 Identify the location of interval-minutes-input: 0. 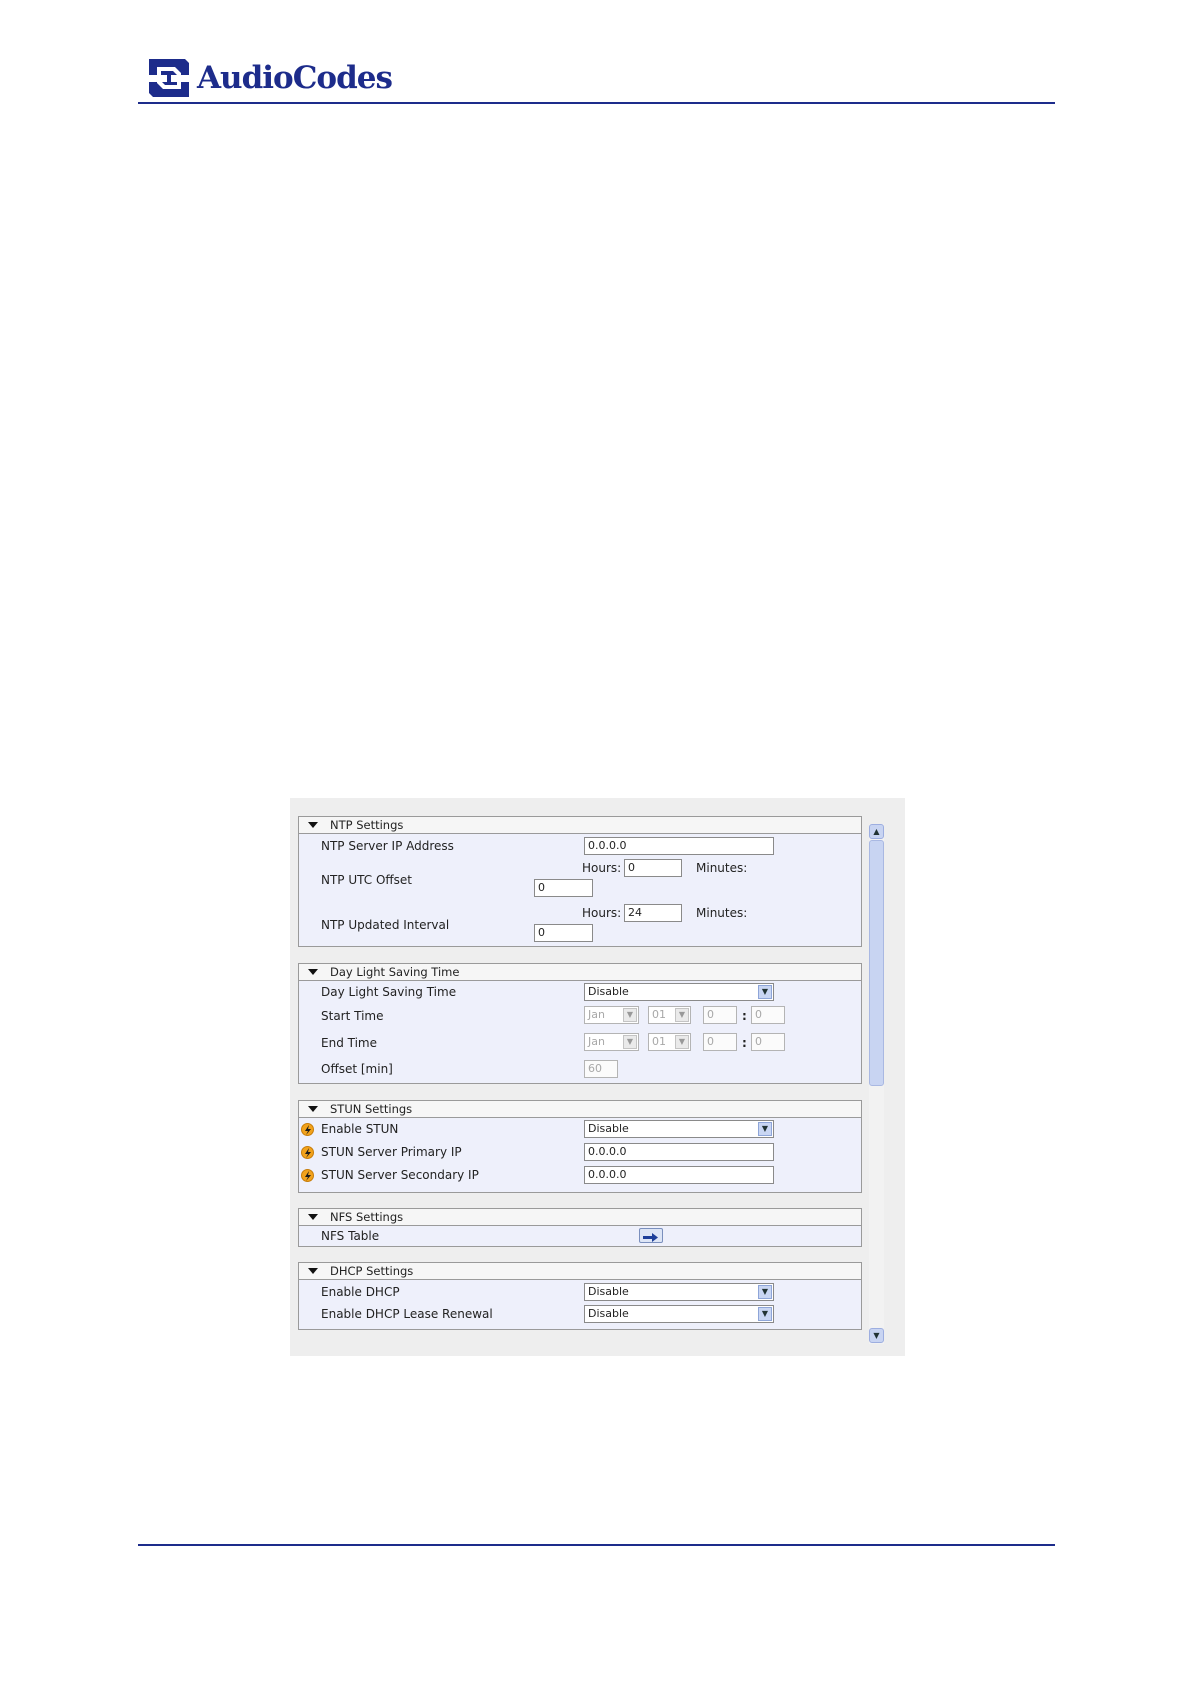
(563, 933).